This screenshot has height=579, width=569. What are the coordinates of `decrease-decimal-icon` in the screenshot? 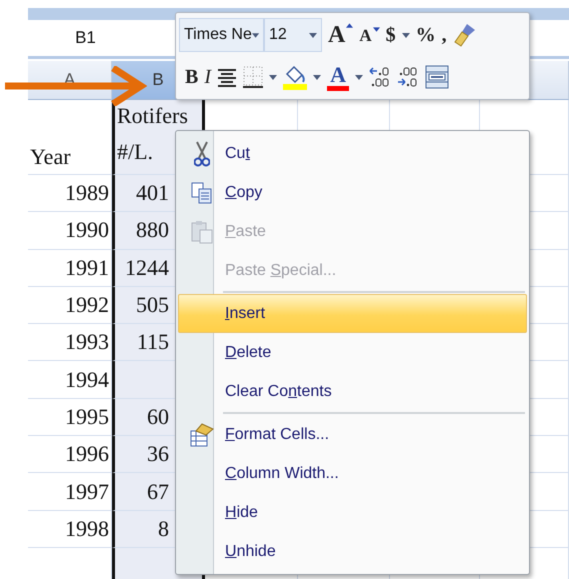 It's located at (408, 77).